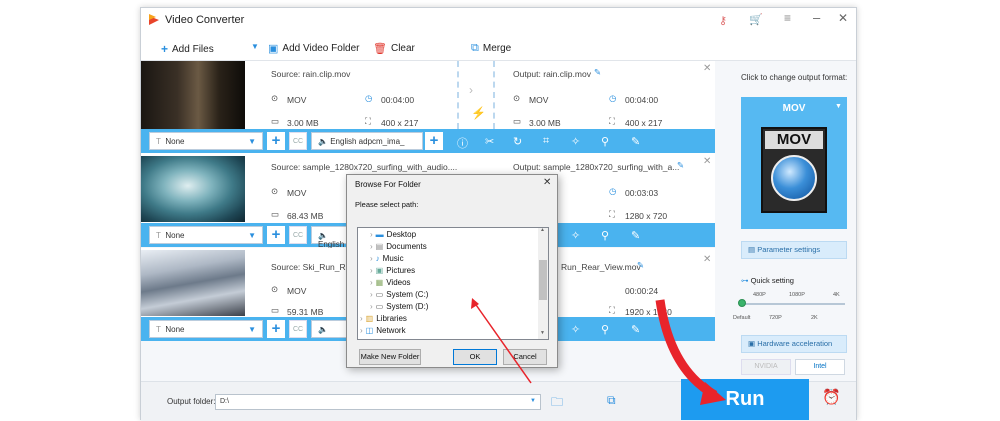 Image resolution: width=1000 pixels, height=421 pixels. What do you see at coordinates (502, 342) in the screenshot?
I see `arrow-to-folder-tree` at bounding box center [502, 342].